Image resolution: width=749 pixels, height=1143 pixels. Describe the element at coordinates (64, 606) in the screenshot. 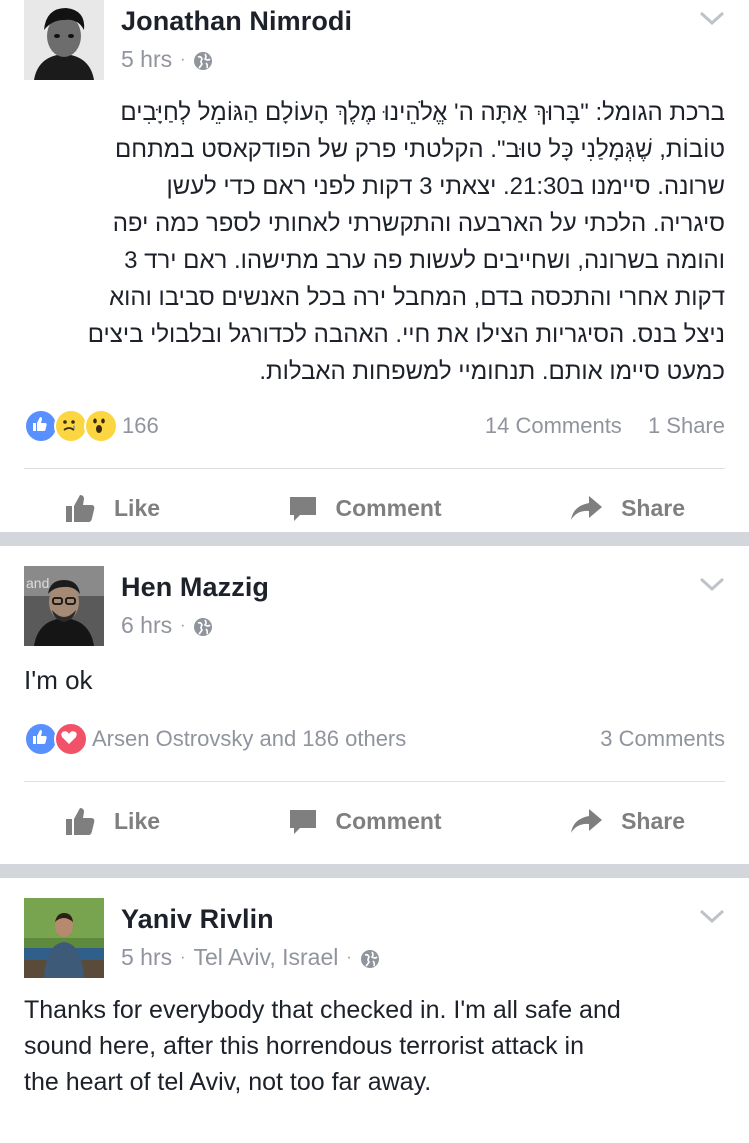

I see `avatar: and` at that location.